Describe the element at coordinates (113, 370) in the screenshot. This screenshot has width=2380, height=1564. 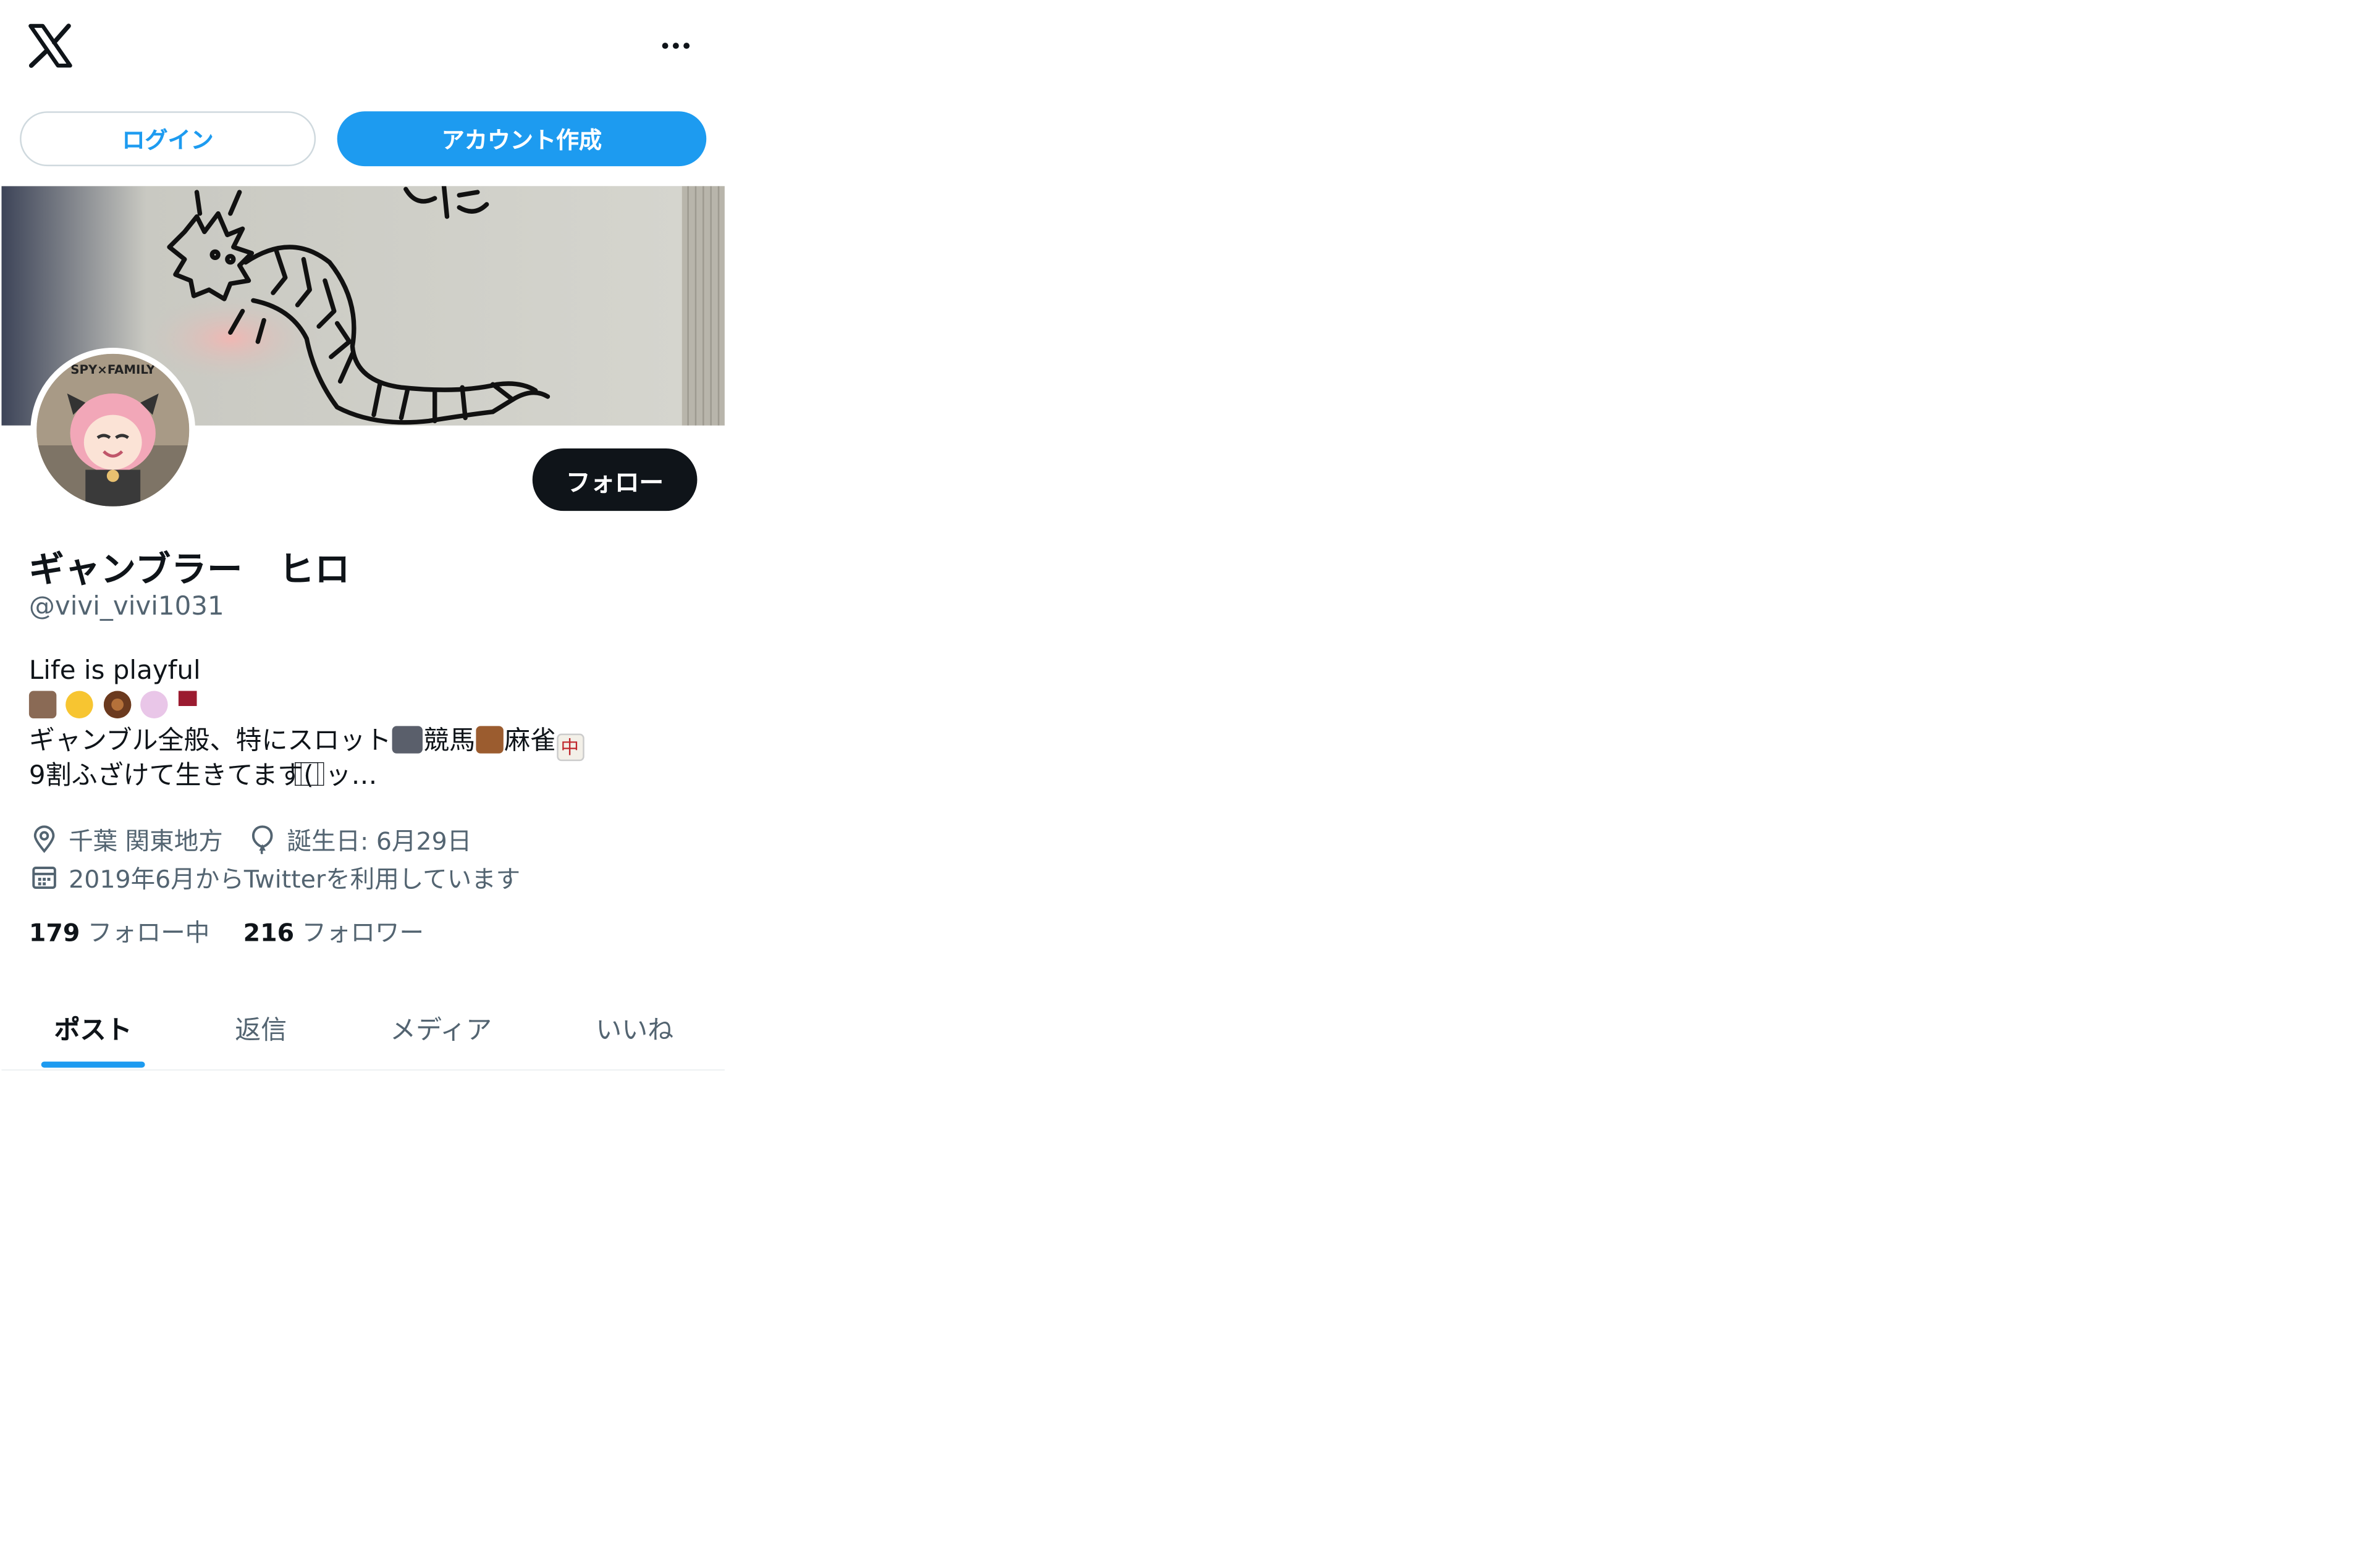
I see `avatar-logo-text: SPY×FAMILY` at that location.